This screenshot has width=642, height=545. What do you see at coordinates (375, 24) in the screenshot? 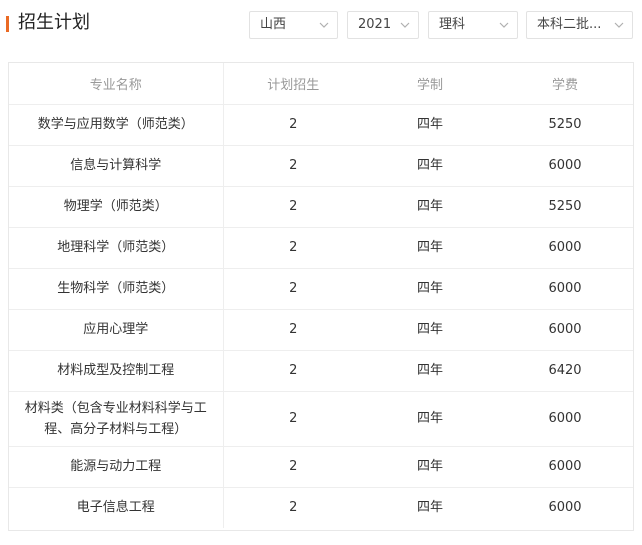
I see `year-select-value: 2021` at bounding box center [375, 24].